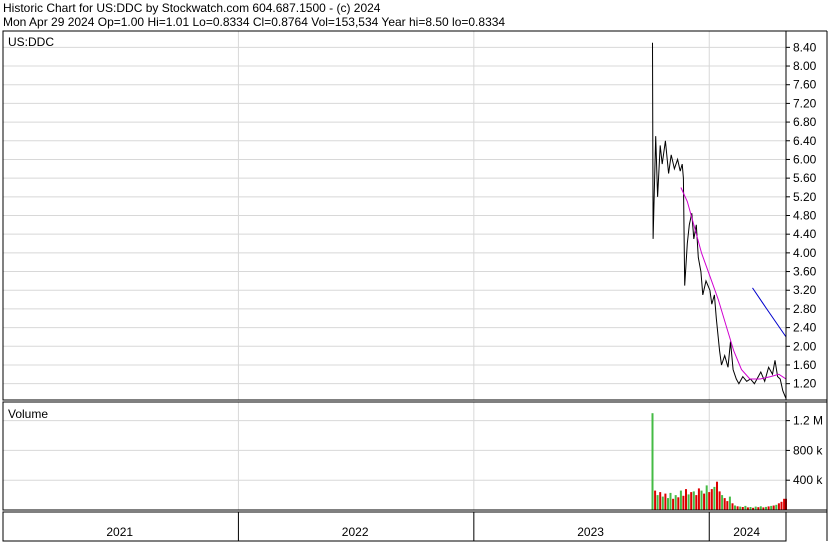 Image resolution: width=830 pixels, height=543 pixels. What do you see at coordinates (805, 47) in the screenshot?
I see `price-tick-label: 8.40` at bounding box center [805, 47].